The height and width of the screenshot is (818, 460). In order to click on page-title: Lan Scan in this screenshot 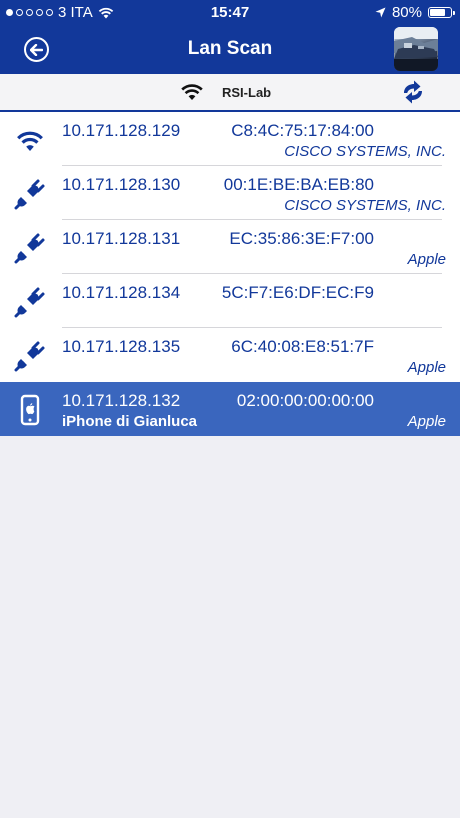, I will do `click(230, 48)`.